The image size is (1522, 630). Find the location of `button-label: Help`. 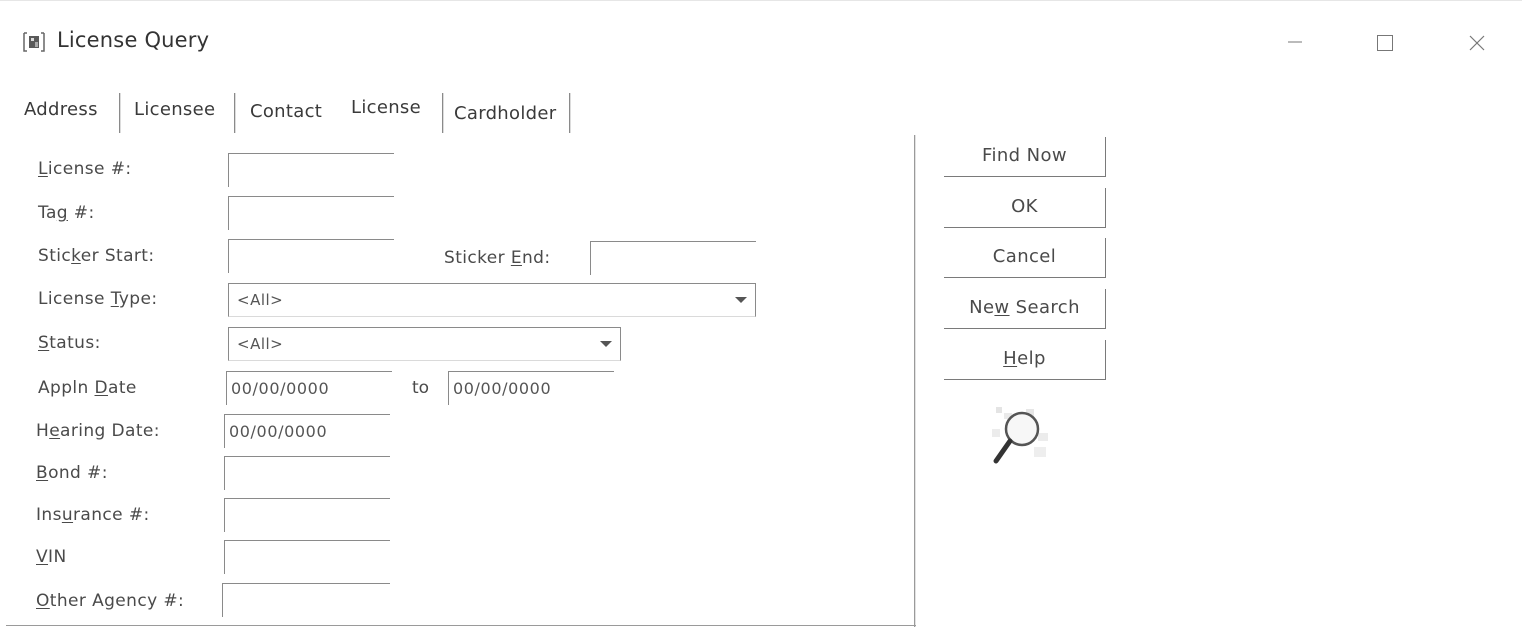

button-label: Help is located at coordinates (1024, 358).